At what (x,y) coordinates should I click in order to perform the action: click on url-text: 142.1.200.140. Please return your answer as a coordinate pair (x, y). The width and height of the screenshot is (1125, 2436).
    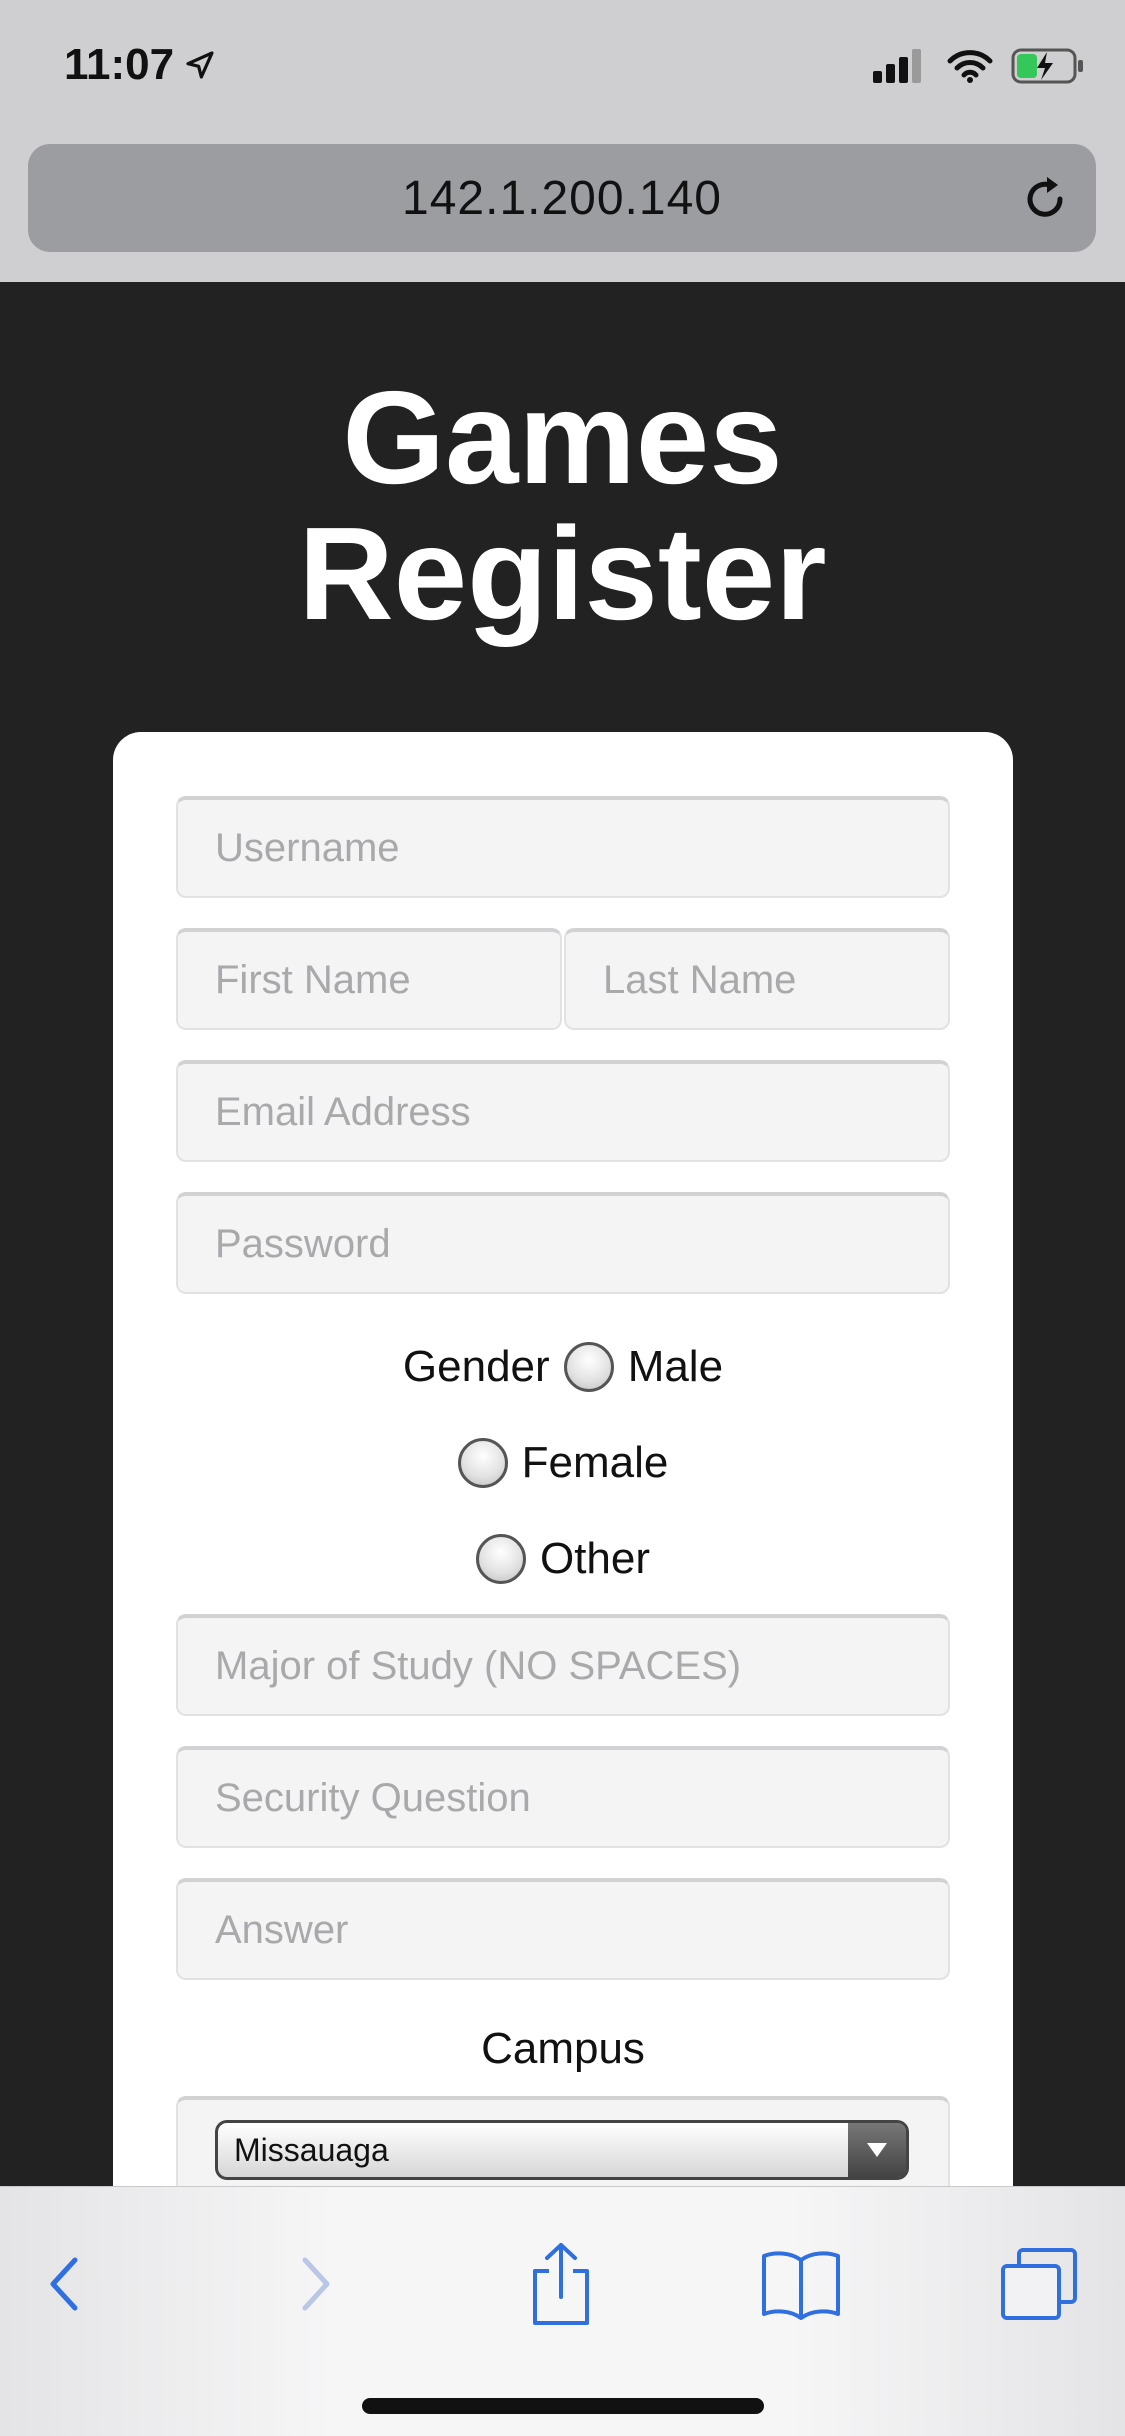
    Looking at the image, I should click on (562, 198).